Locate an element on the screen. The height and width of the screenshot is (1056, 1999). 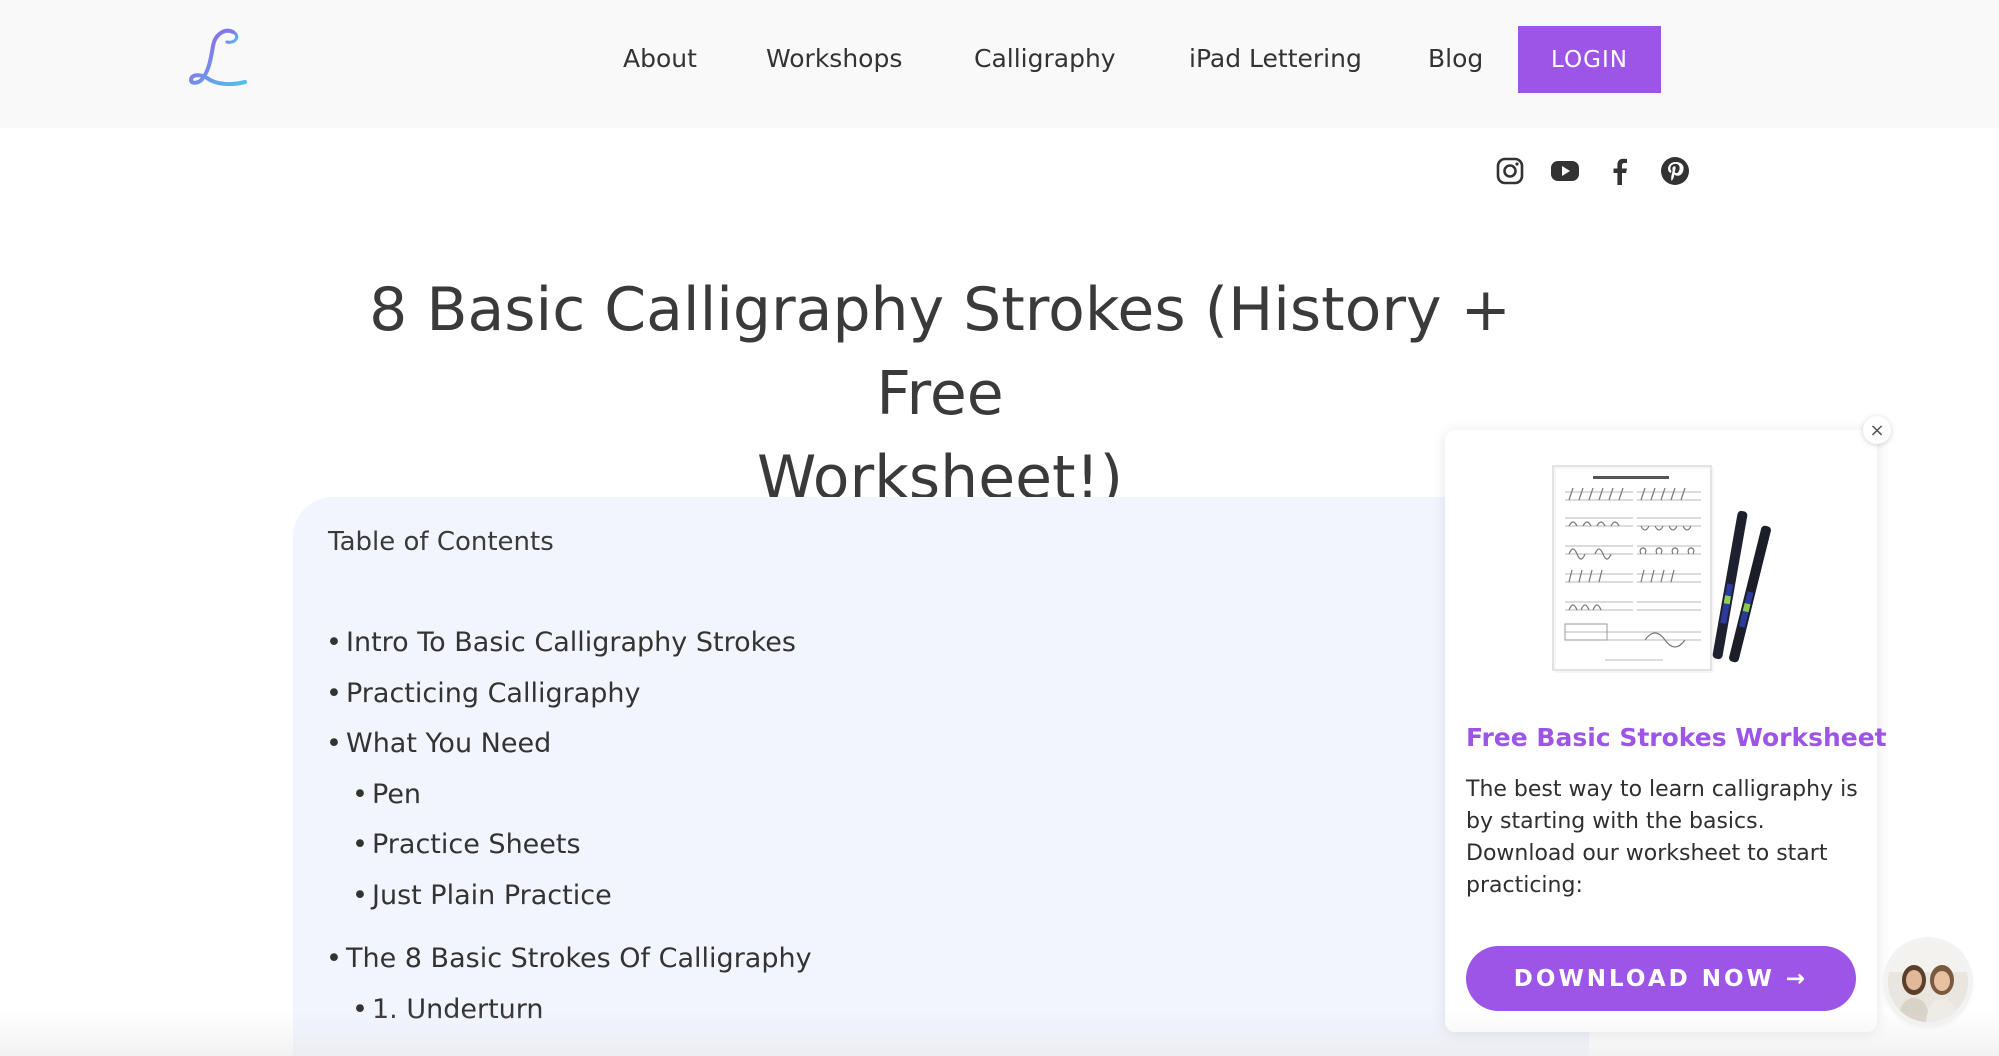
toc-title: Table of Contents is located at coordinates (441, 542).